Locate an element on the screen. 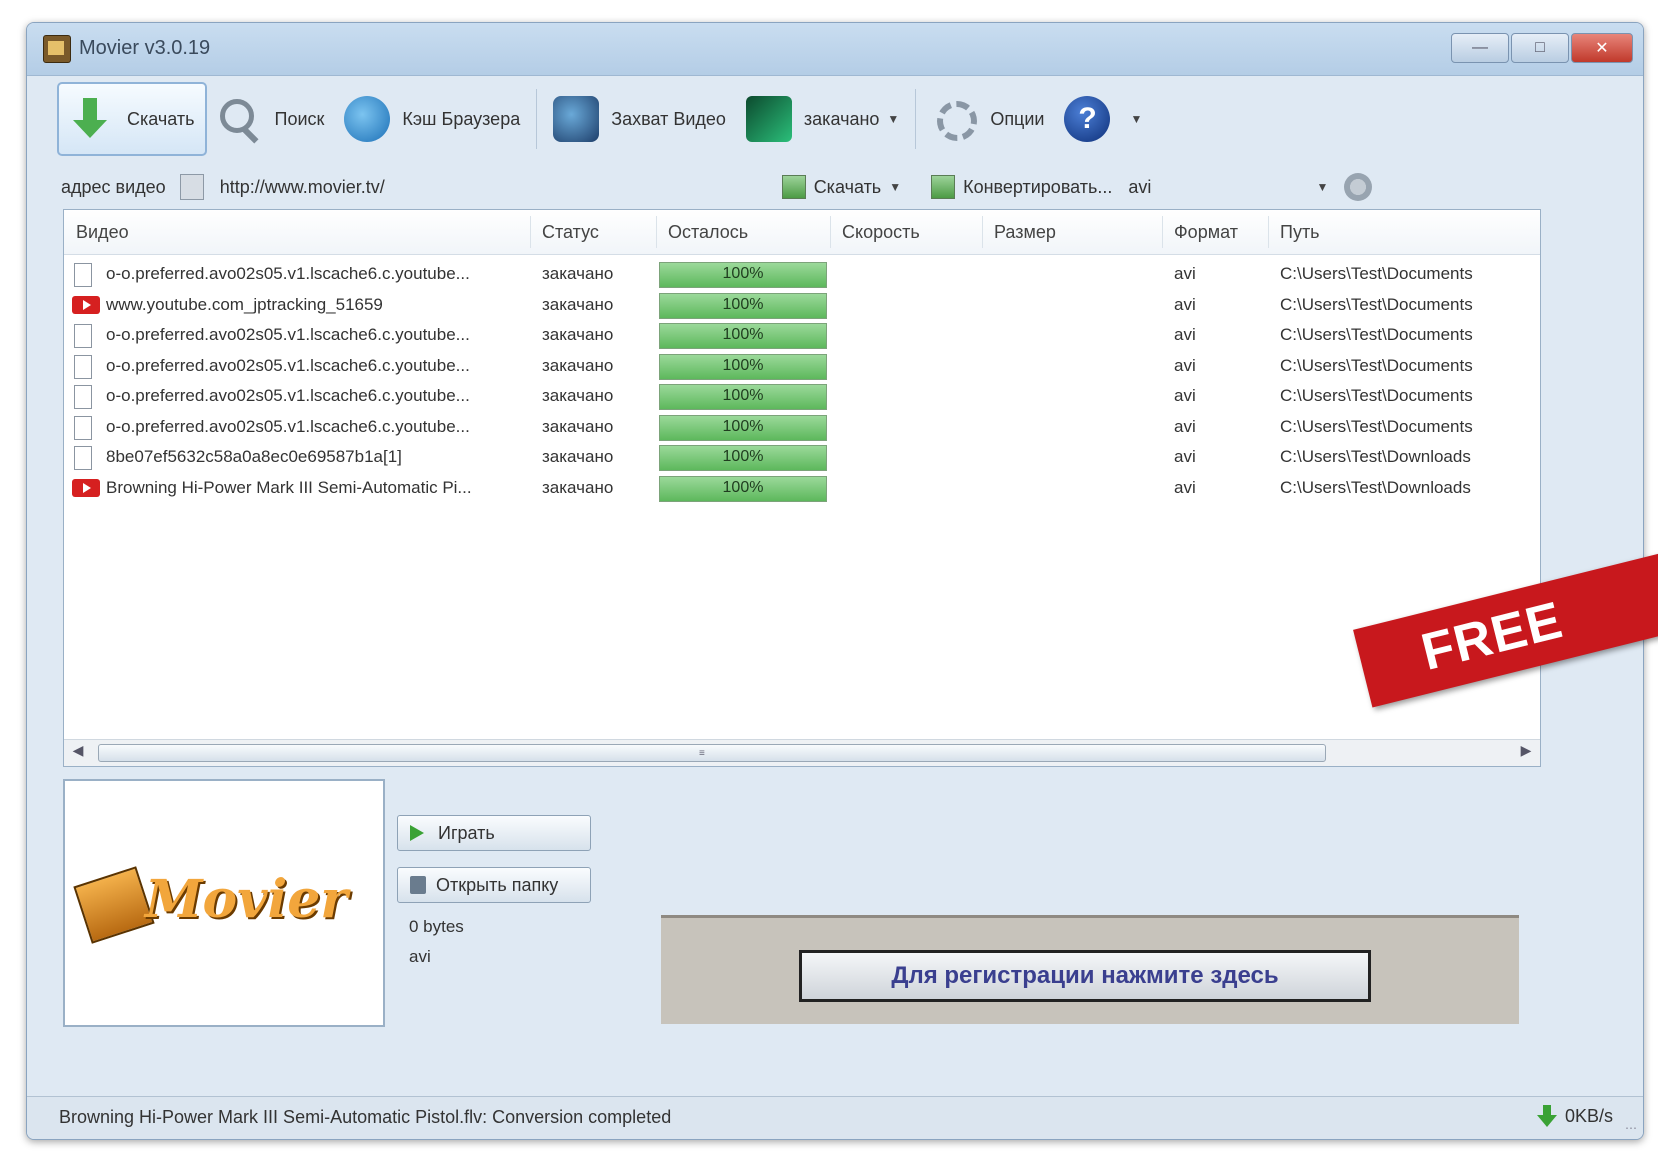 This screenshot has width=1658, height=1168. browser-cache-button: Кэш Браузера is located at coordinates (432, 119).